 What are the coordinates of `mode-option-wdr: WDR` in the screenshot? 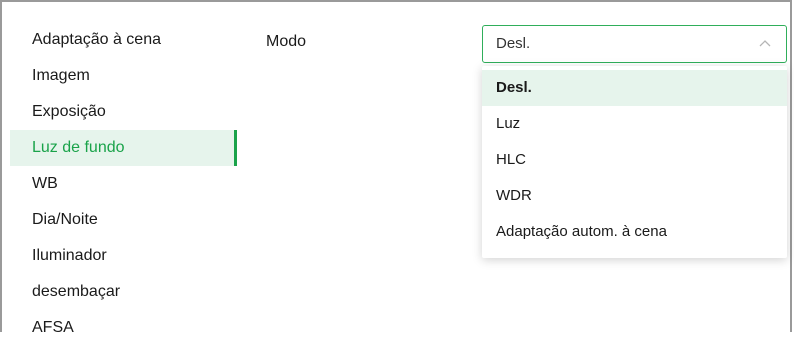 It's located at (634, 196).